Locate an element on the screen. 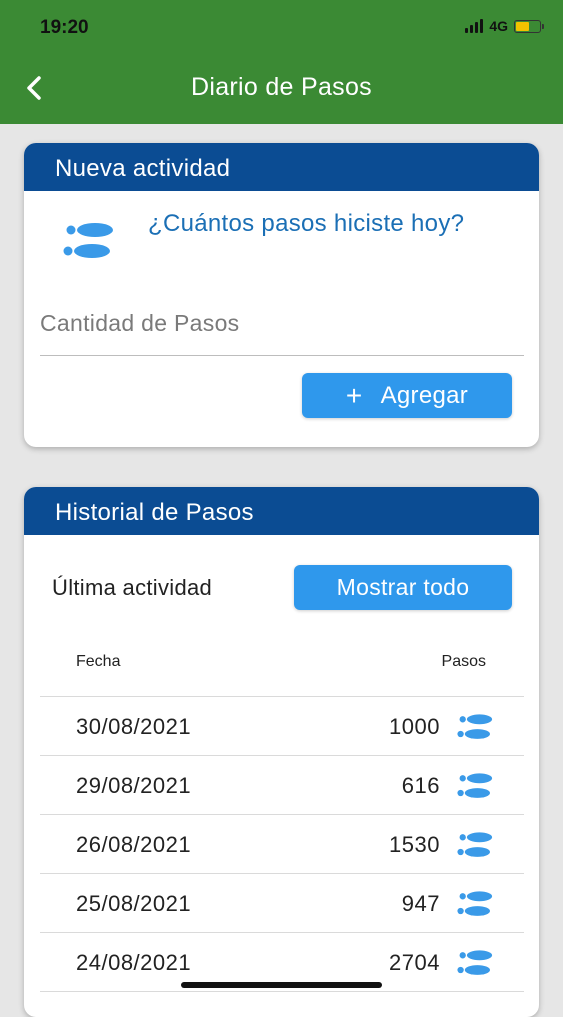 This screenshot has width=563, height=1017. add-button-label: Agregar is located at coordinates (424, 395).